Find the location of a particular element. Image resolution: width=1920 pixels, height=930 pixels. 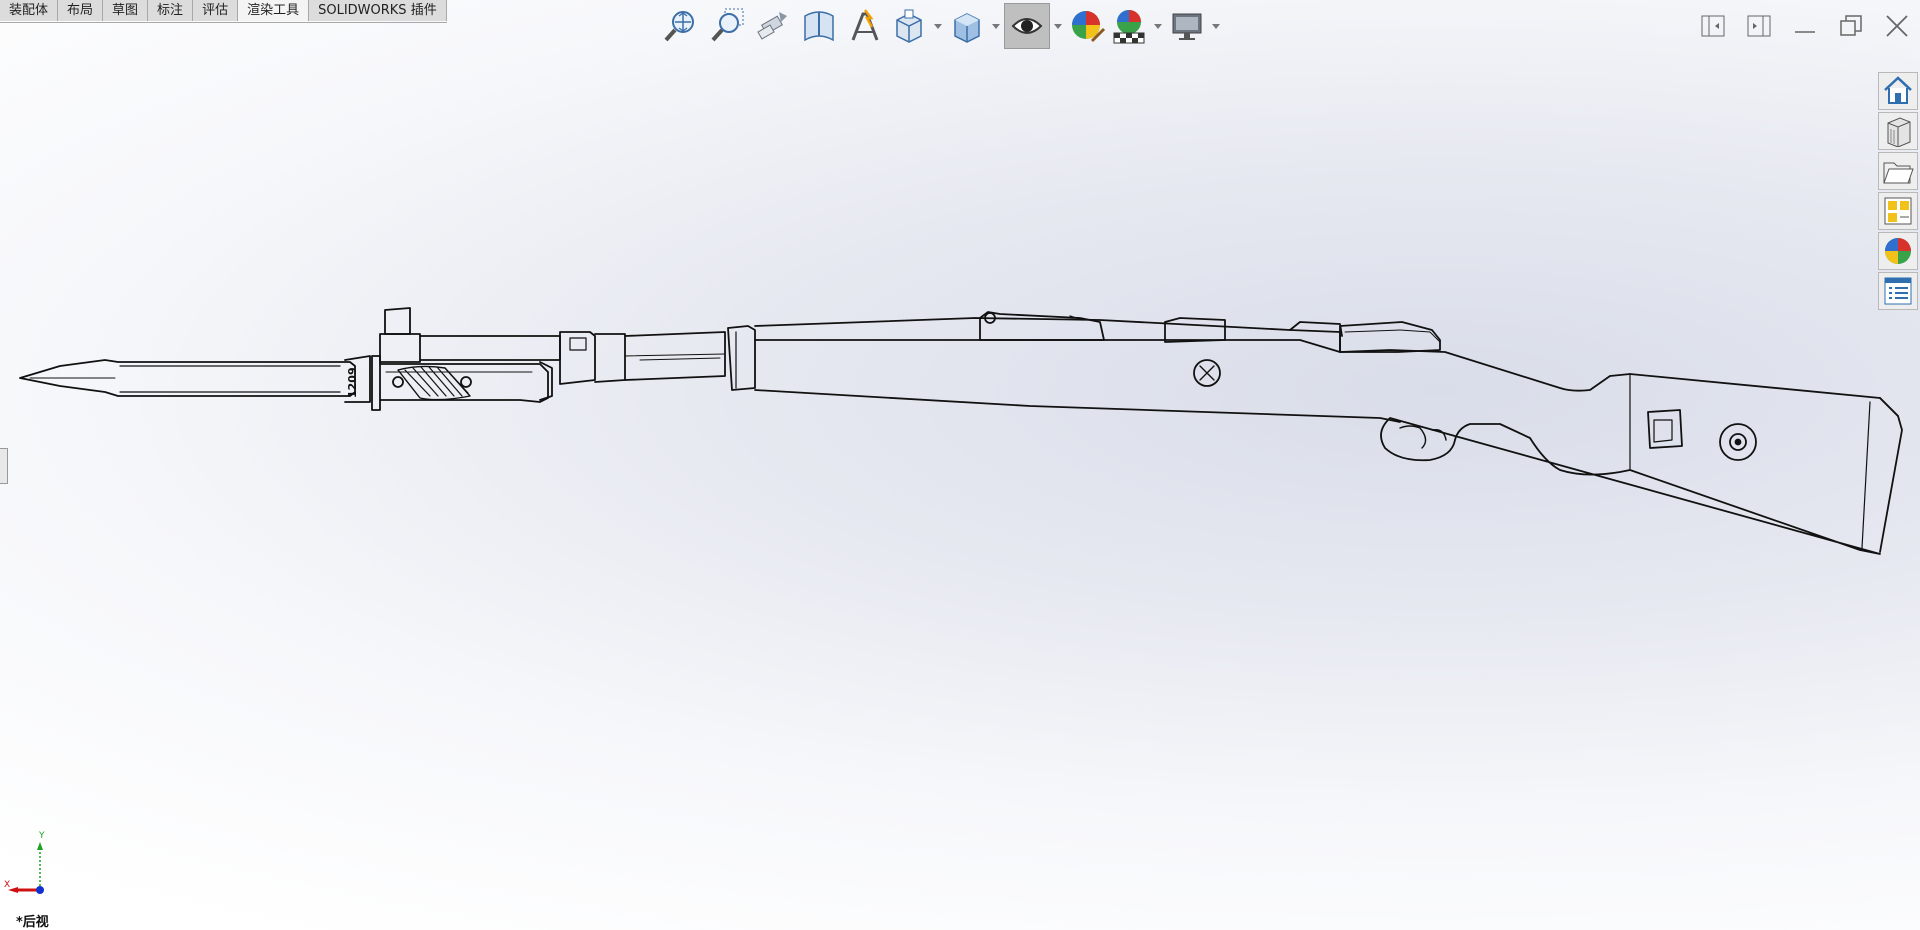

close-icon is located at coordinates (1897, 26).